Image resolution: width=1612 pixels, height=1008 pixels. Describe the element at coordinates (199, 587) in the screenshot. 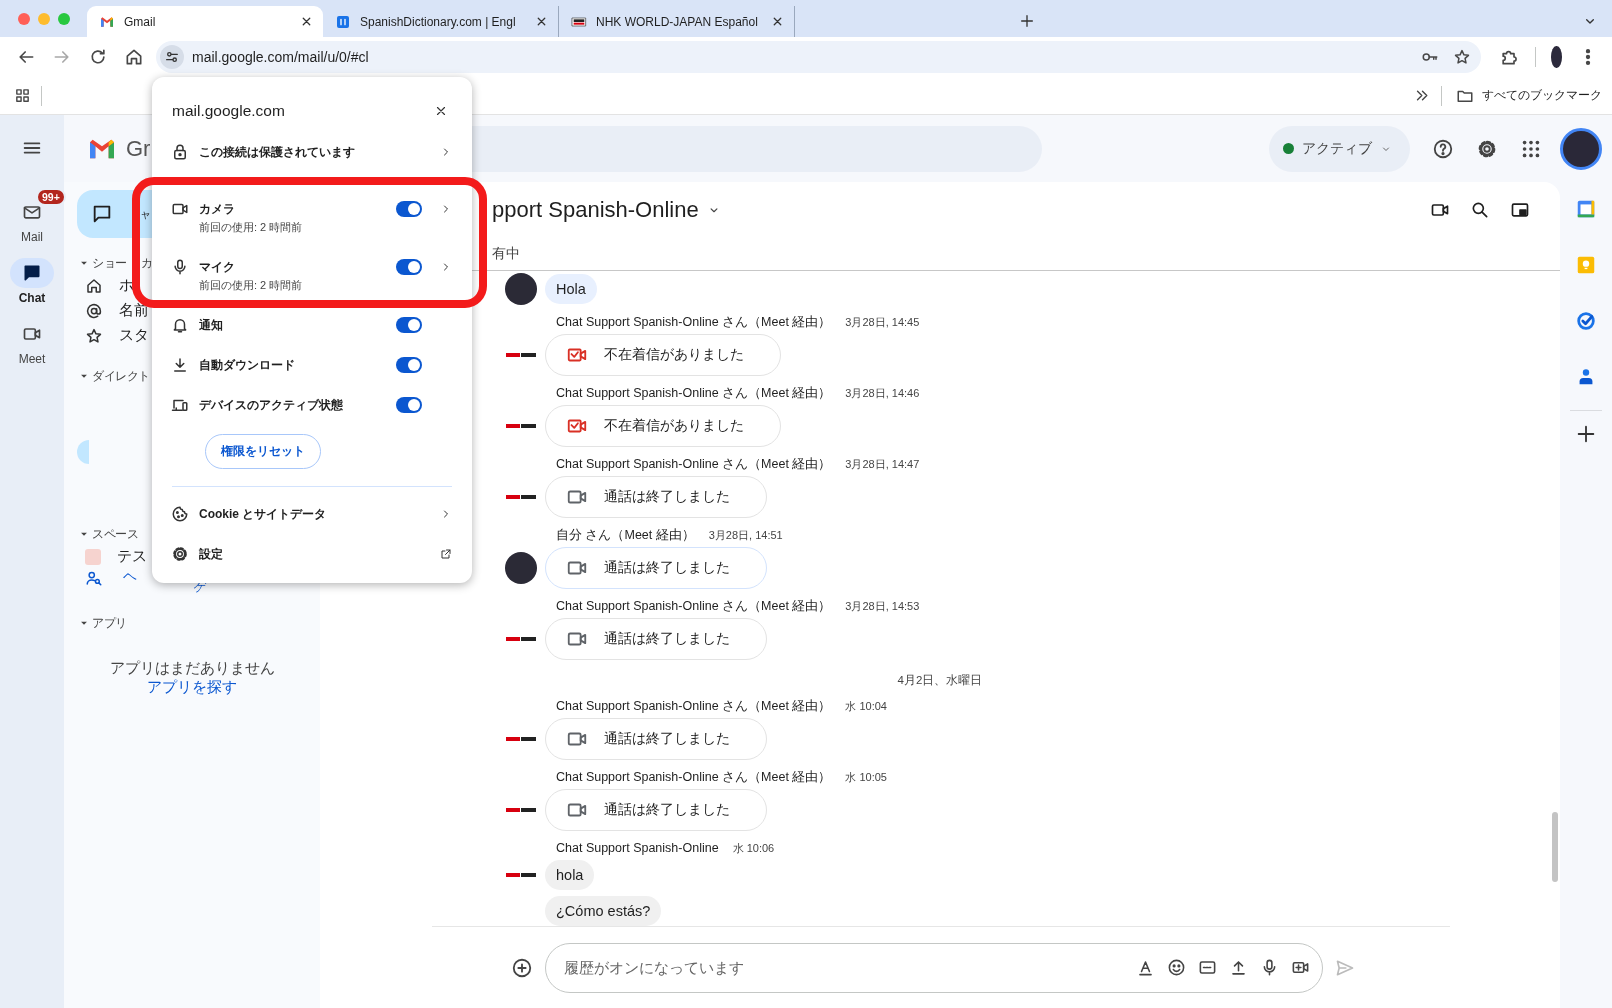

I see `text-fragment: ゲ` at that location.